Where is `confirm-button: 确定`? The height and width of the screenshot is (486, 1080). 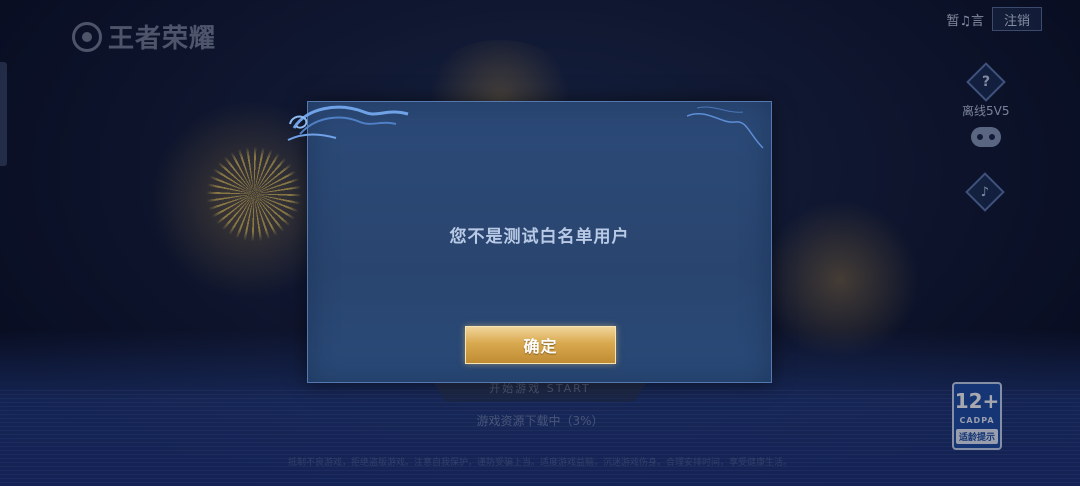 confirm-button: 确定 is located at coordinates (540, 345).